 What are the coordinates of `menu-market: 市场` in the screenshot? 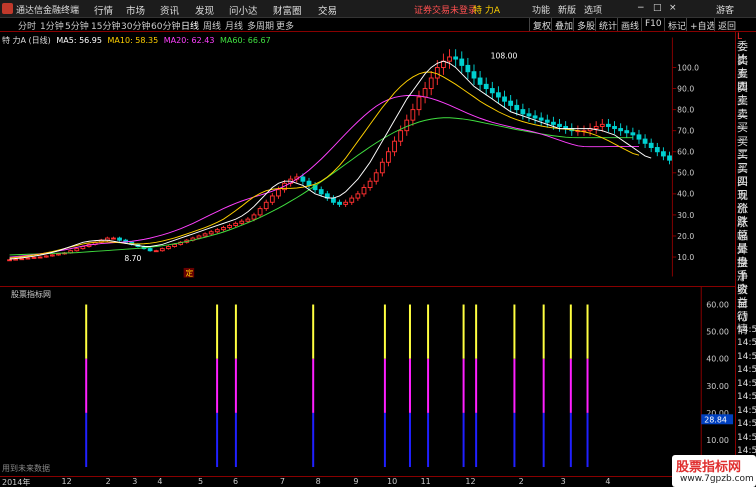 It's located at (135, 10).